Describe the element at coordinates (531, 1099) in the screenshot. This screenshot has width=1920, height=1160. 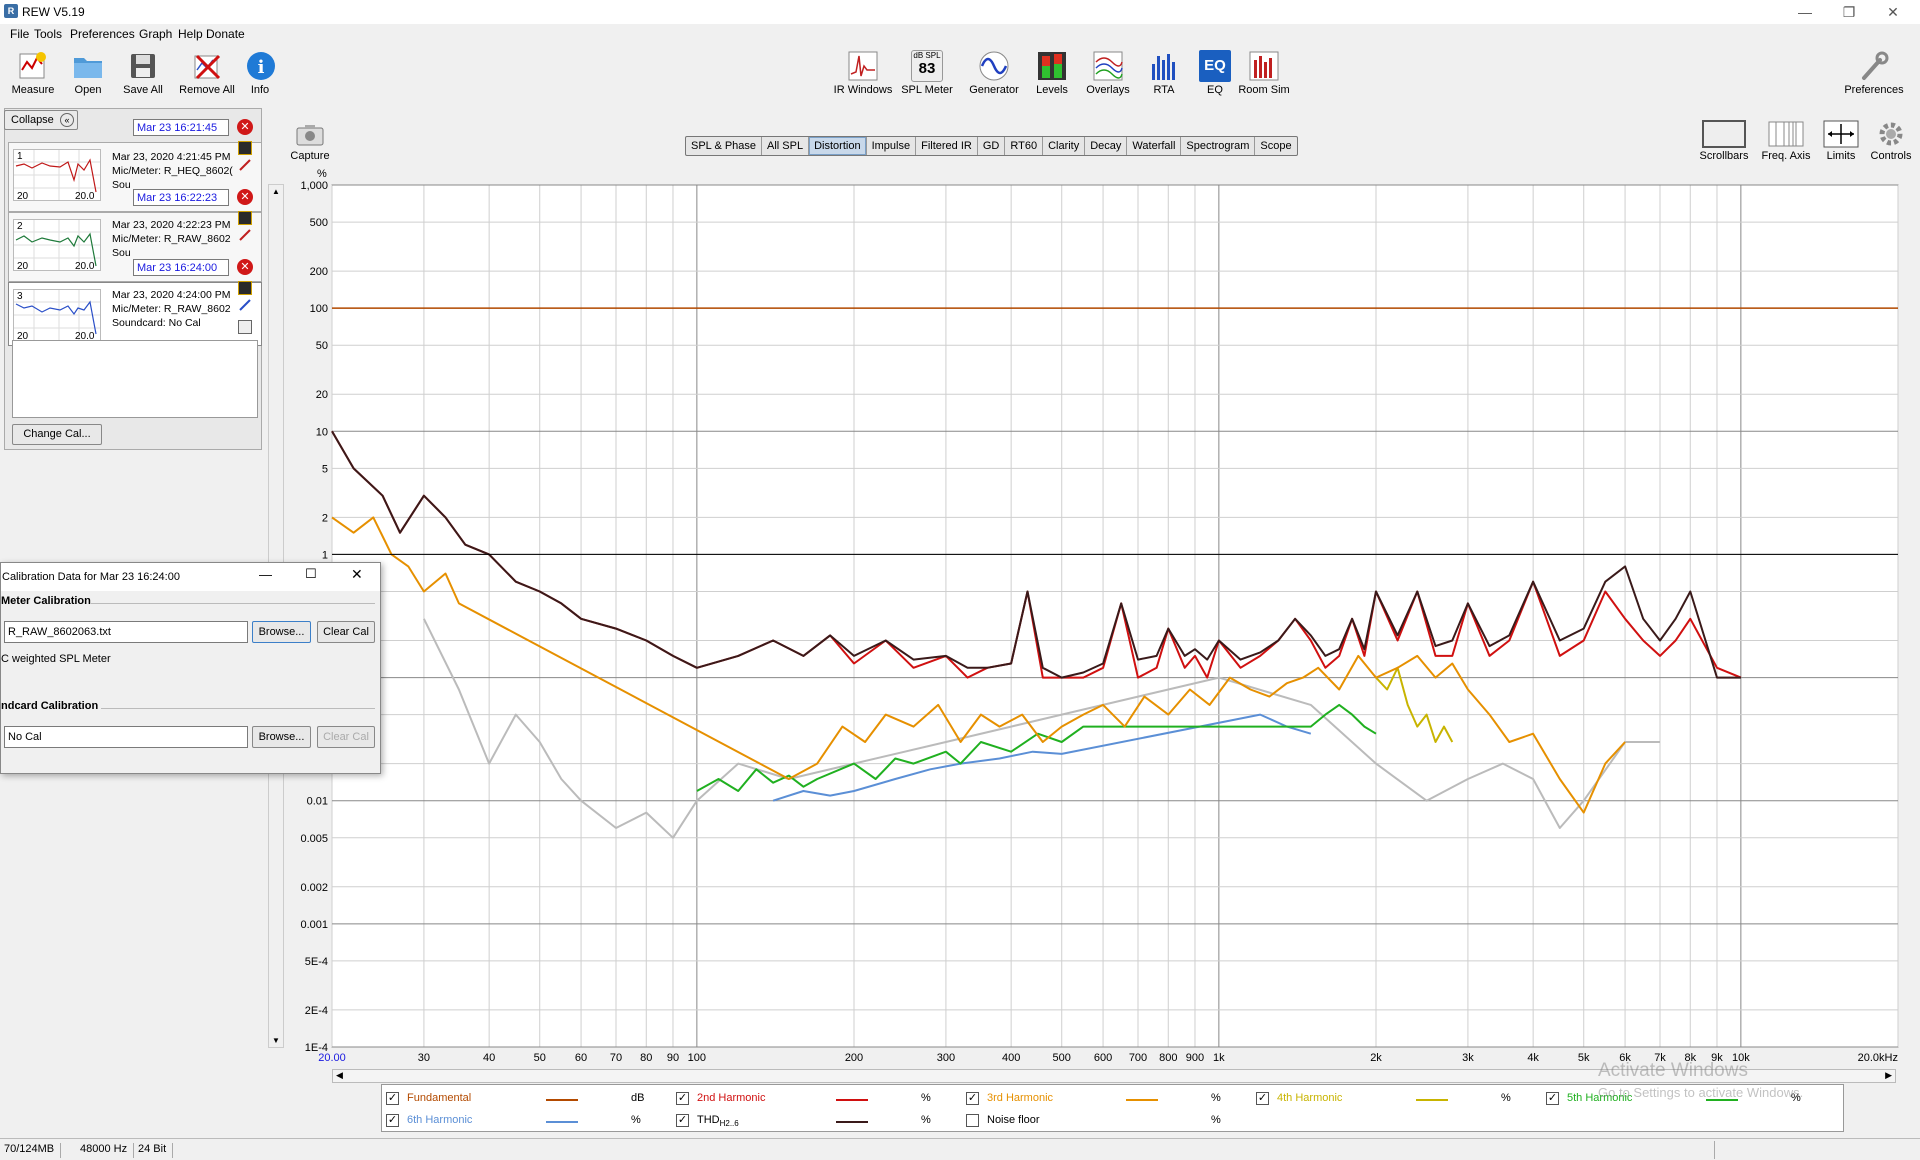
I see `legend-fundamental: ✓ Fundamental dB` at that location.